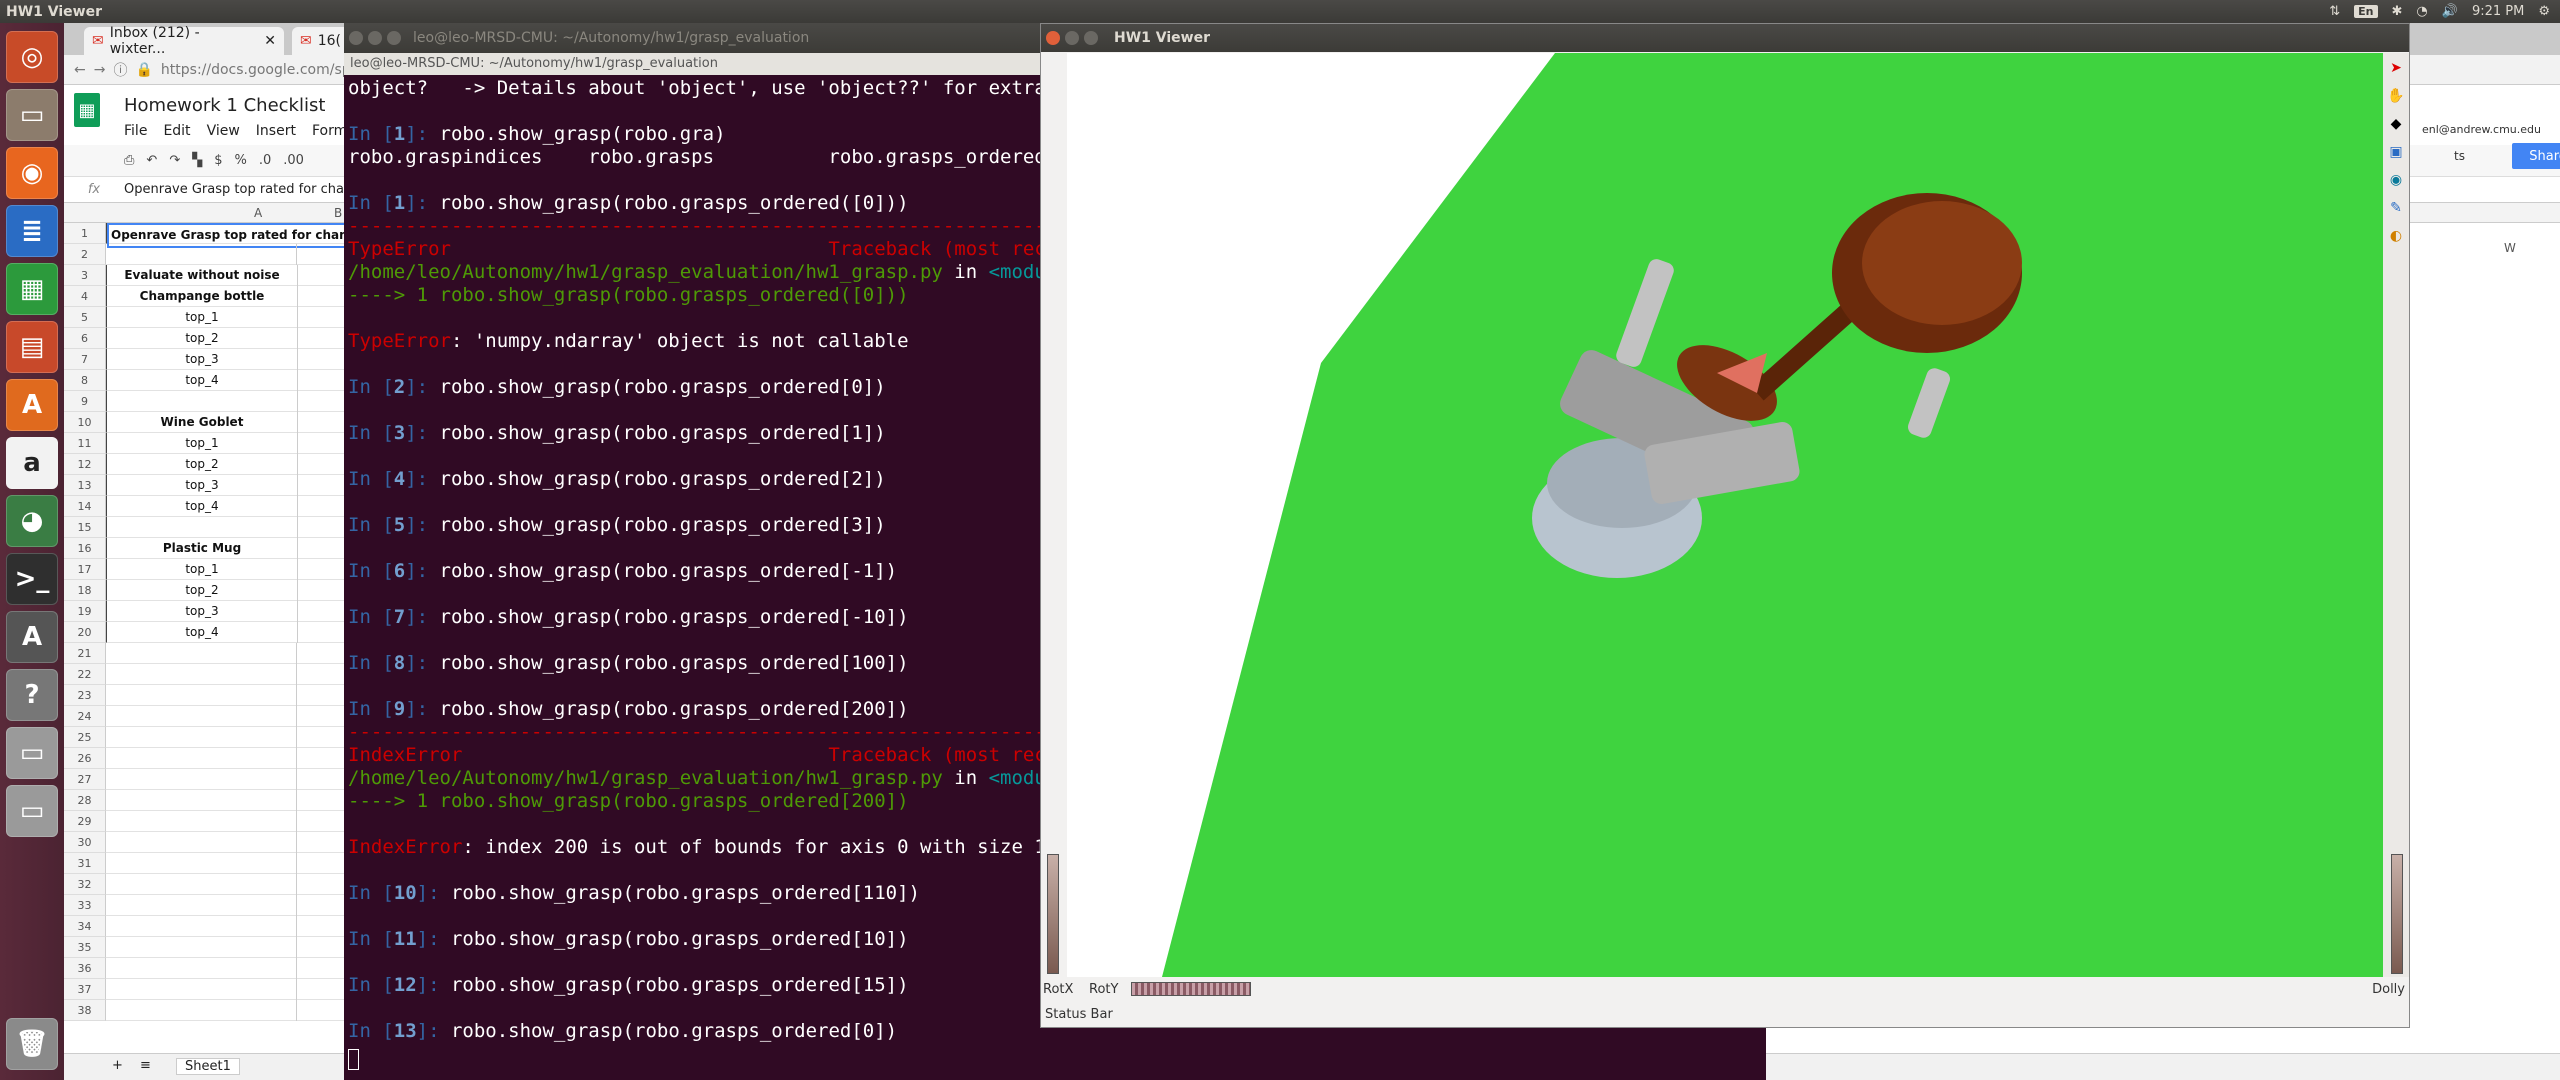 The image size is (2560, 1080). I want to click on settings-gear-icon: ⚙, so click(2544, 11).